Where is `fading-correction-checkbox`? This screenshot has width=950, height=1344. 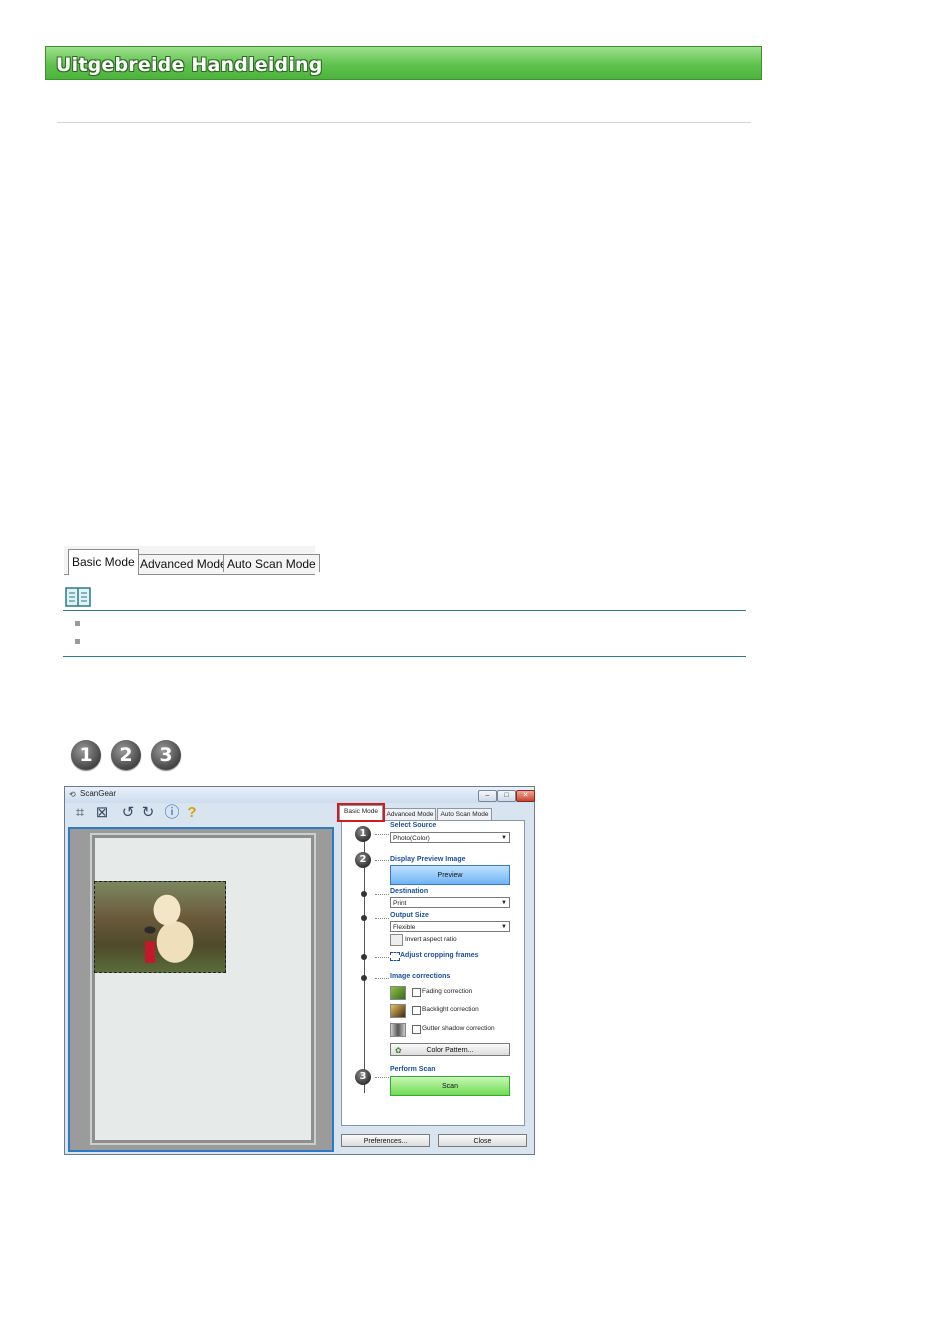
fading-correction-checkbox is located at coordinates (416, 992).